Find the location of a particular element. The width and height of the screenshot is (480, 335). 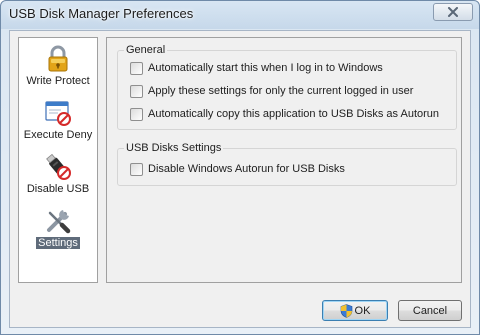

disable-autorun-option: Disable Windows Autorun for USB Disks is located at coordinates (237, 169).